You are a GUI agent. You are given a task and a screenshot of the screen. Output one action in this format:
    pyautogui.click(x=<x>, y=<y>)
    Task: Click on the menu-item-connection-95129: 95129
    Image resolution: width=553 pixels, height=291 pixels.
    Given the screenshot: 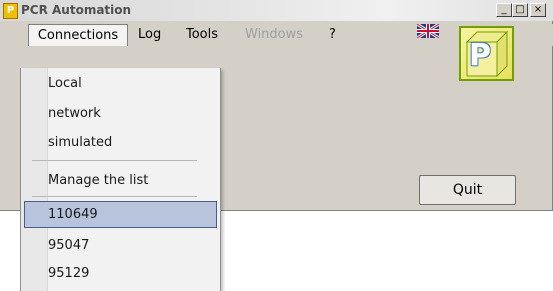 What is the action you would take?
    pyautogui.click(x=68, y=273)
    